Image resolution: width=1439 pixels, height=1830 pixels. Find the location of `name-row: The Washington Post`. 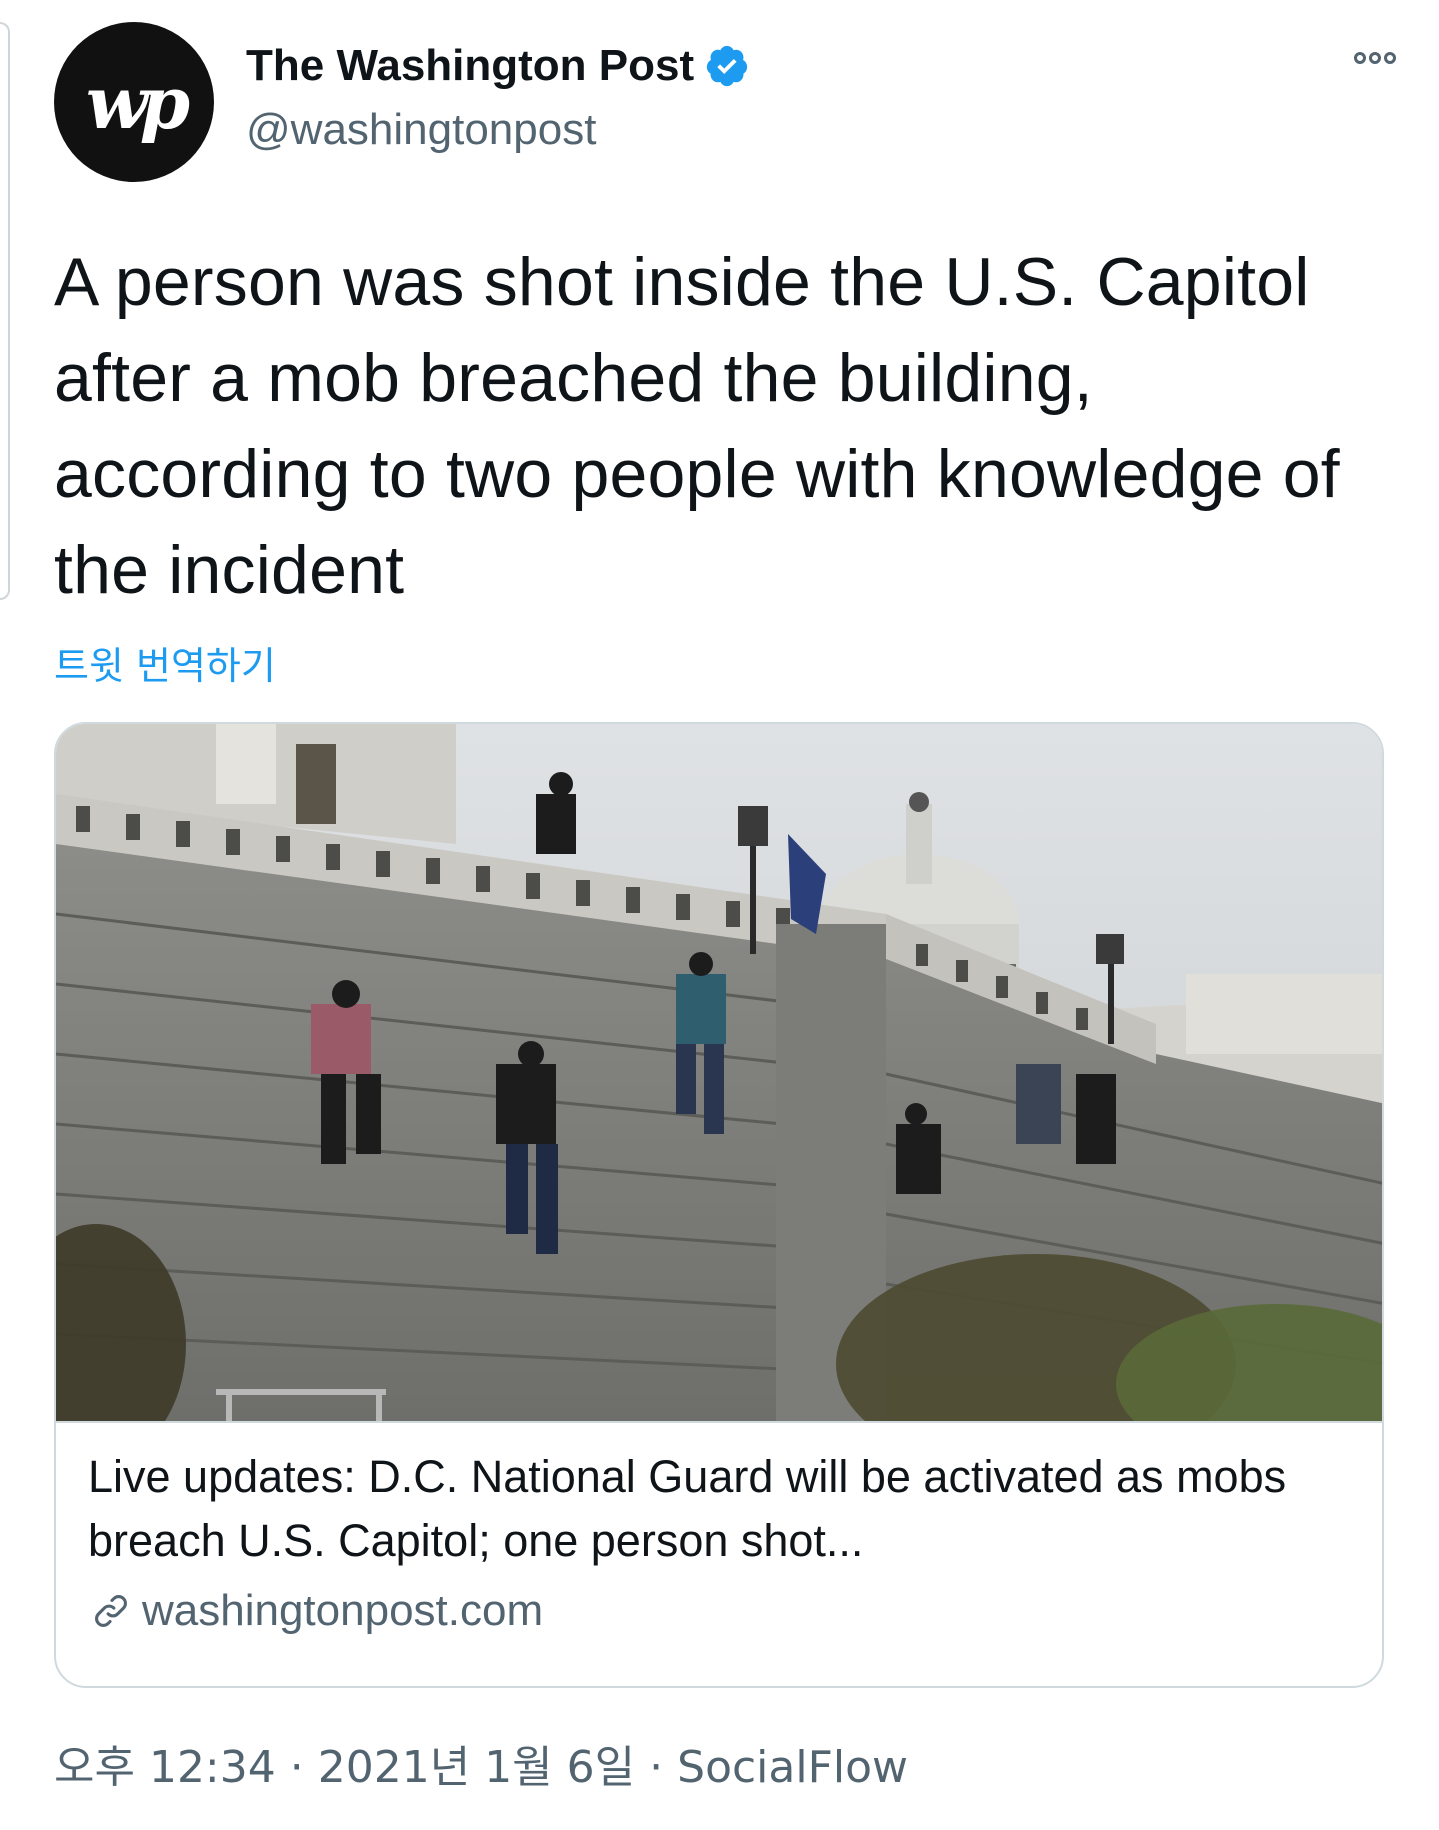

name-row: The Washington Post is located at coordinates (498, 66).